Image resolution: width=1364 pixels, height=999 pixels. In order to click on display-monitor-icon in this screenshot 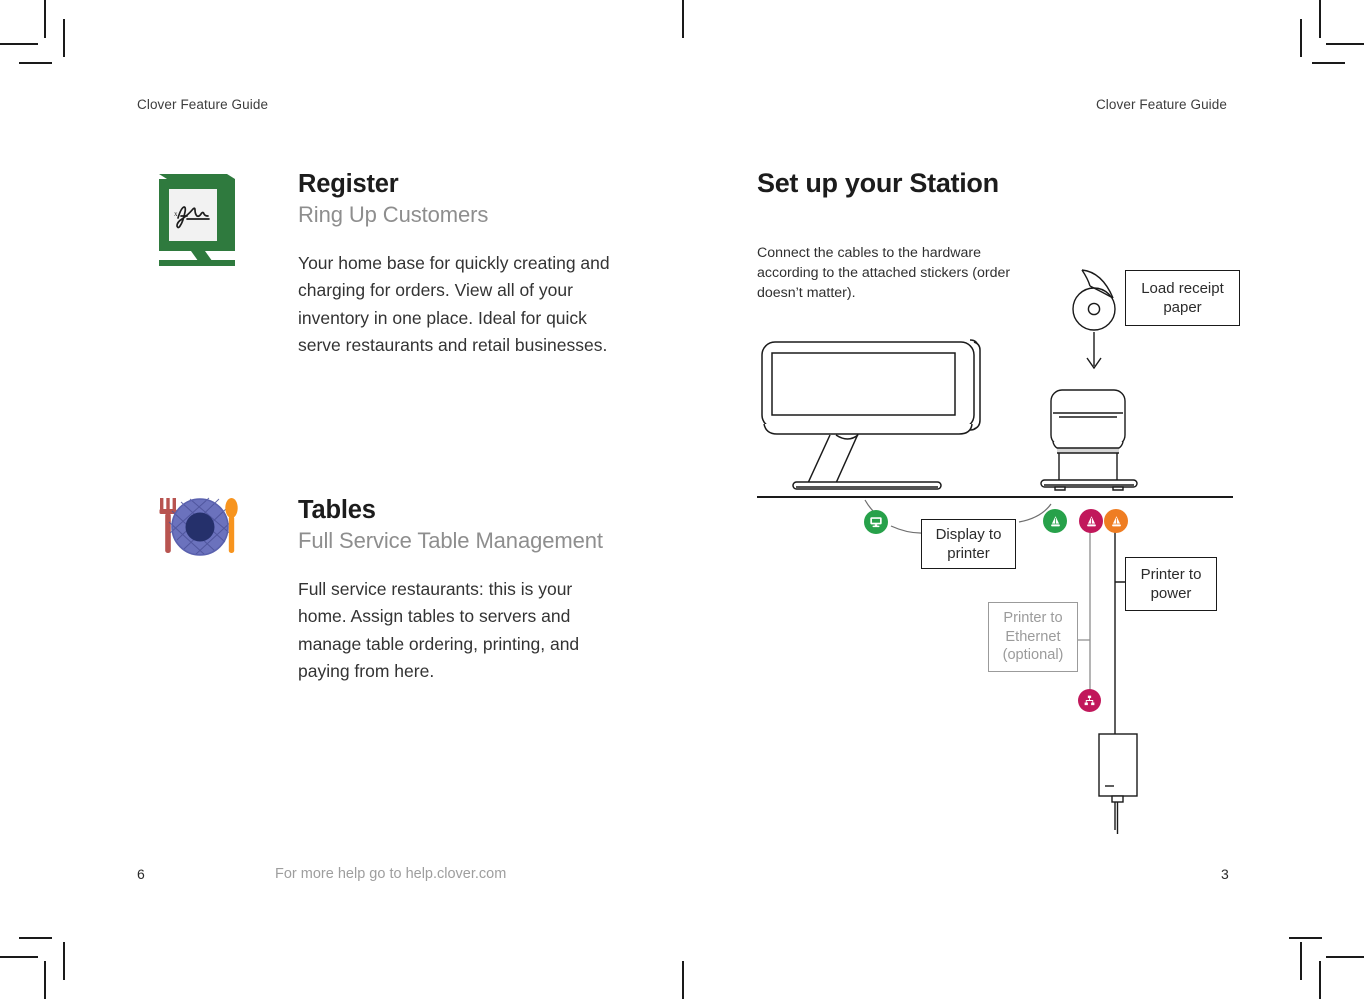, I will do `click(876, 522)`.